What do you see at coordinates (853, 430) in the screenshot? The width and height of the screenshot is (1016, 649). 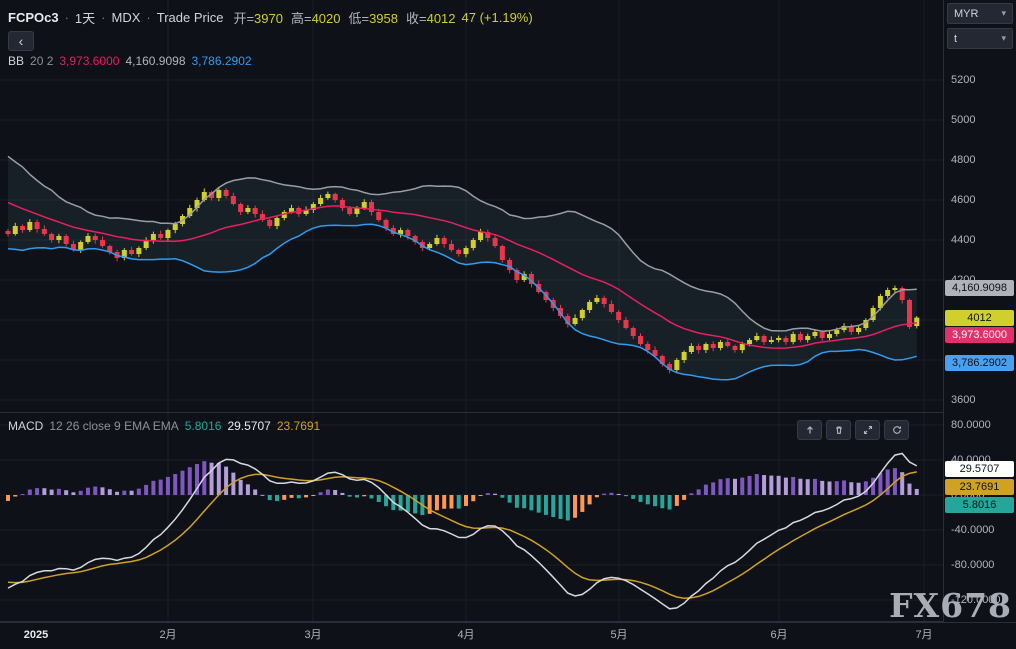 I see `pane-toolbar` at bounding box center [853, 430].